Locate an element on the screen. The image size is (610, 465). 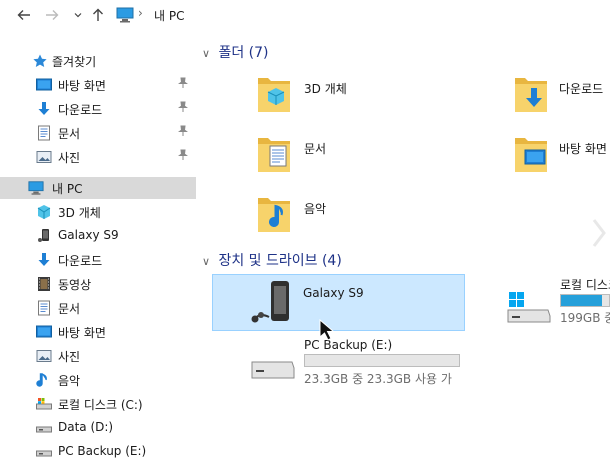
arrow-up-icon is located at coordinates (98, 14).